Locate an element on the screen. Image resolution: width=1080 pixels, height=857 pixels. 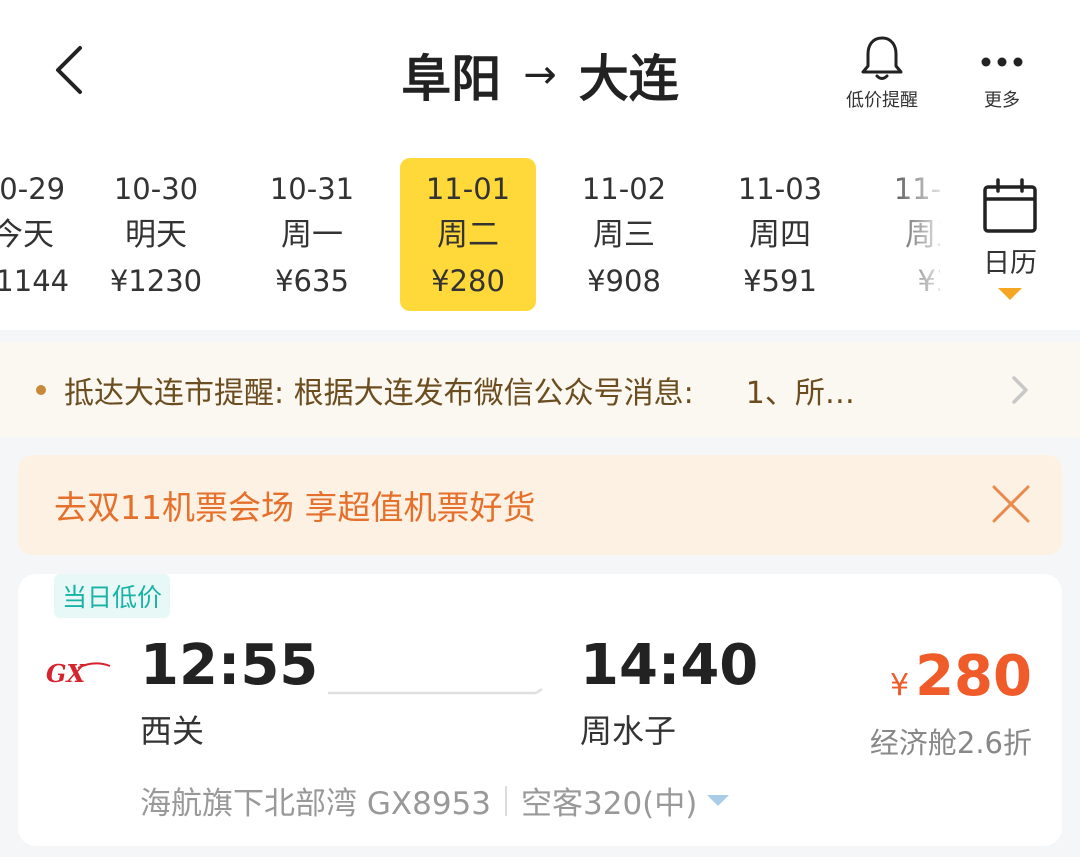
weekday-label: 明天 is located at coordinates (156, 234).